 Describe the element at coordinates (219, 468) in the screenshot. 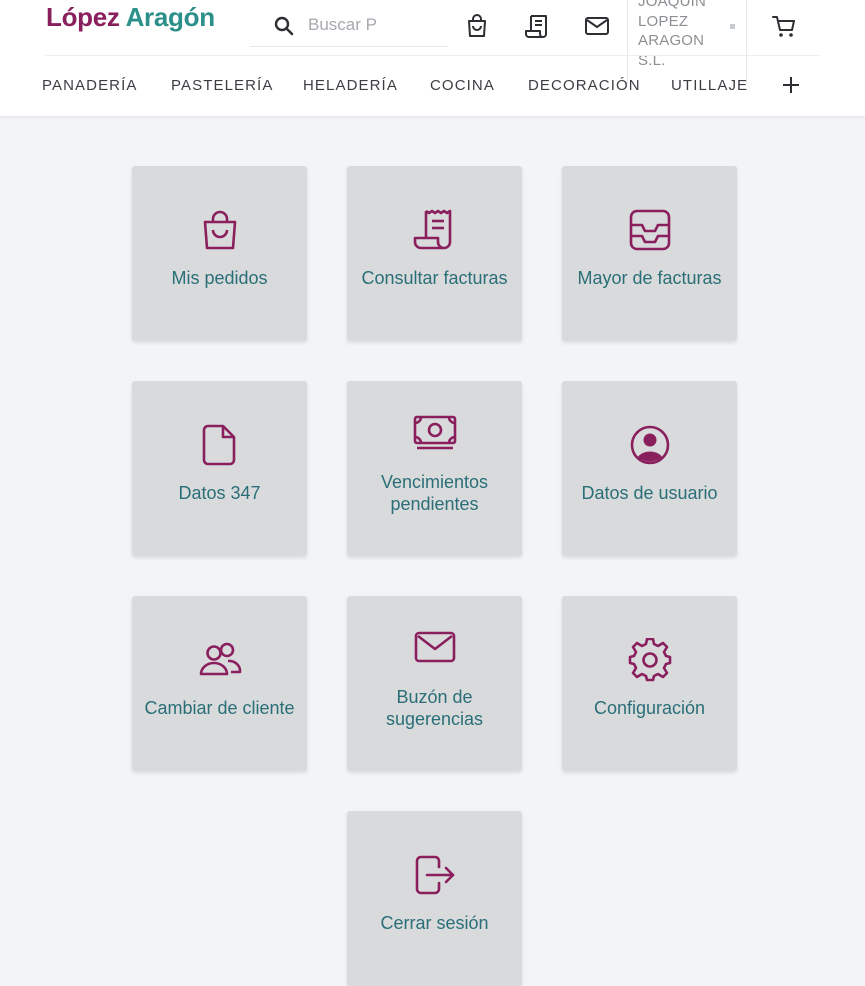

I see `card-datos-347: Datos 347` at that location.